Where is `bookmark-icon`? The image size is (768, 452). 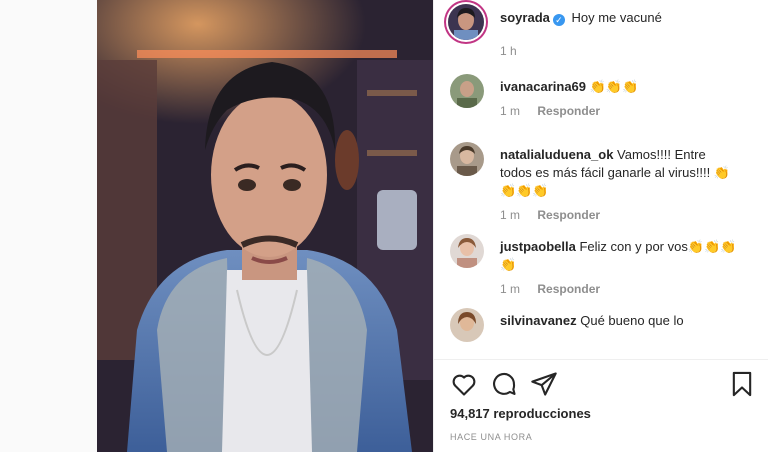 bookmark-icon is located at coordinates (742, 384).